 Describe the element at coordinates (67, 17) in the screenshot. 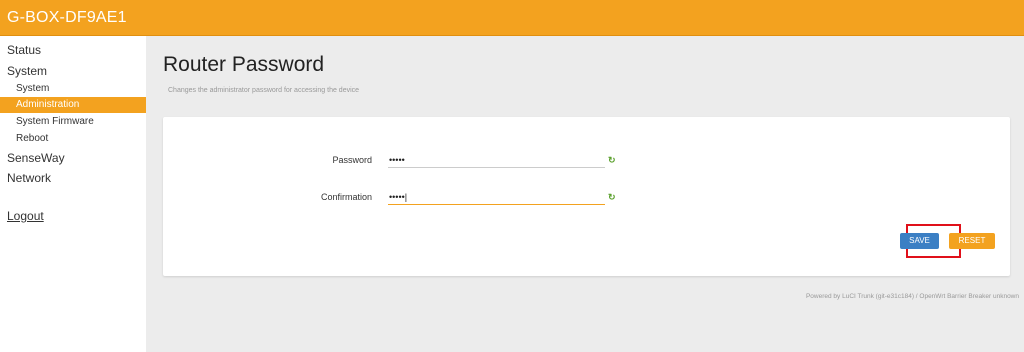

I see `device-hostname: G-BOX-DF9AE1` at that location.